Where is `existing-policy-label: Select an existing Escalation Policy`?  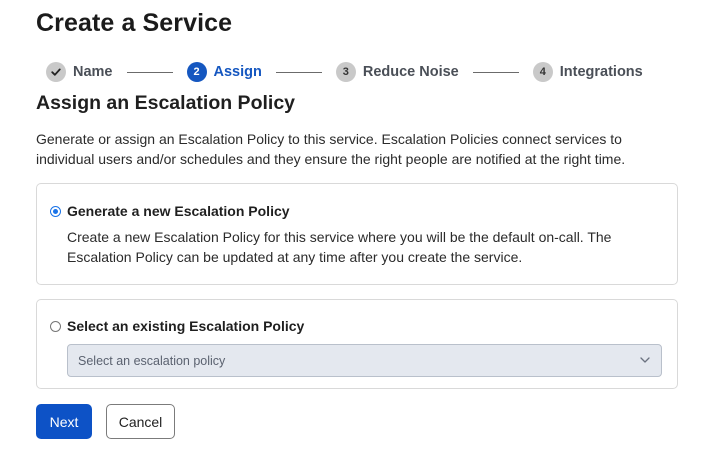 existing-policy-label: Select an existing Escalation Policy is located at coordinates (185, 326).